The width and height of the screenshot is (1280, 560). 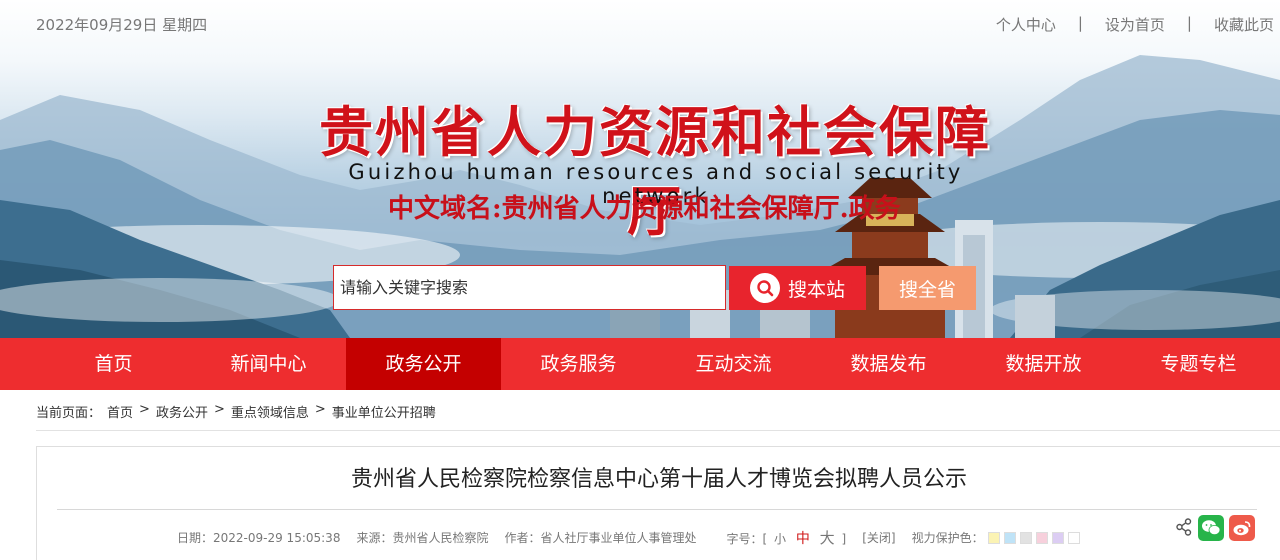 I want to click on breadcrumb-gov-affairs: 政务公开, so click(x=182, y=411).